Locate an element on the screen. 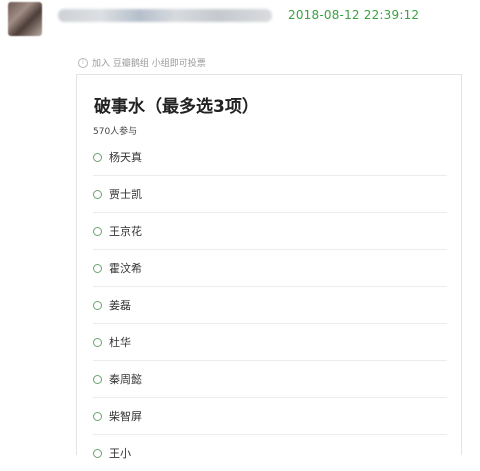 The image size is (480, 471). user-avatar is located at coordinates (25, 19).